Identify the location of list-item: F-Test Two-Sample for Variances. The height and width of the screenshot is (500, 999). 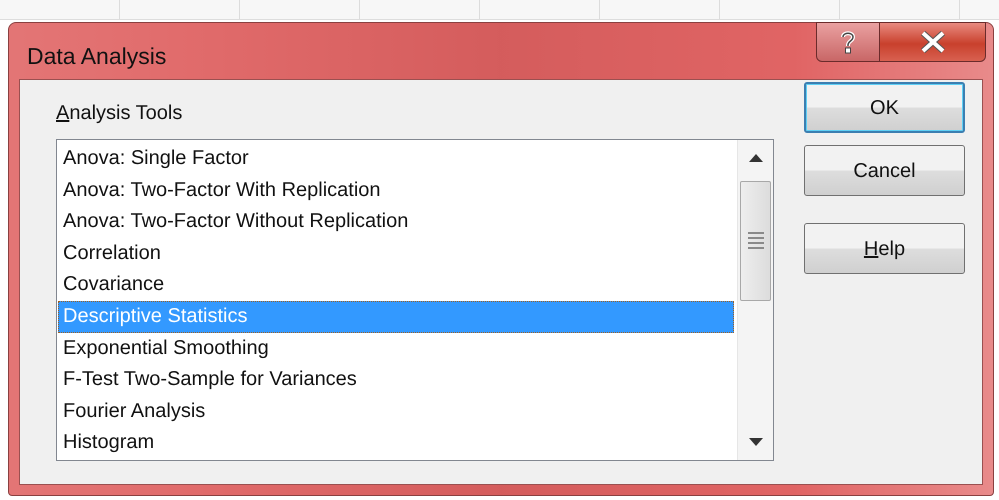
(396, 380).